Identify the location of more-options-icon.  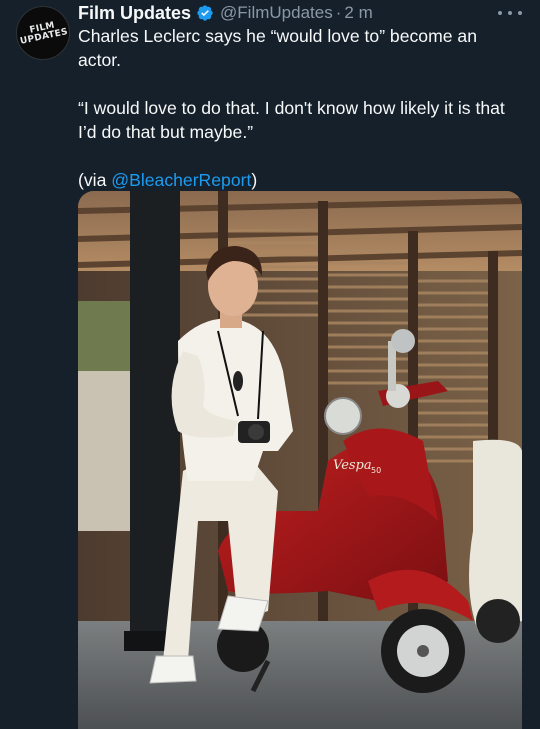
(510, 13).